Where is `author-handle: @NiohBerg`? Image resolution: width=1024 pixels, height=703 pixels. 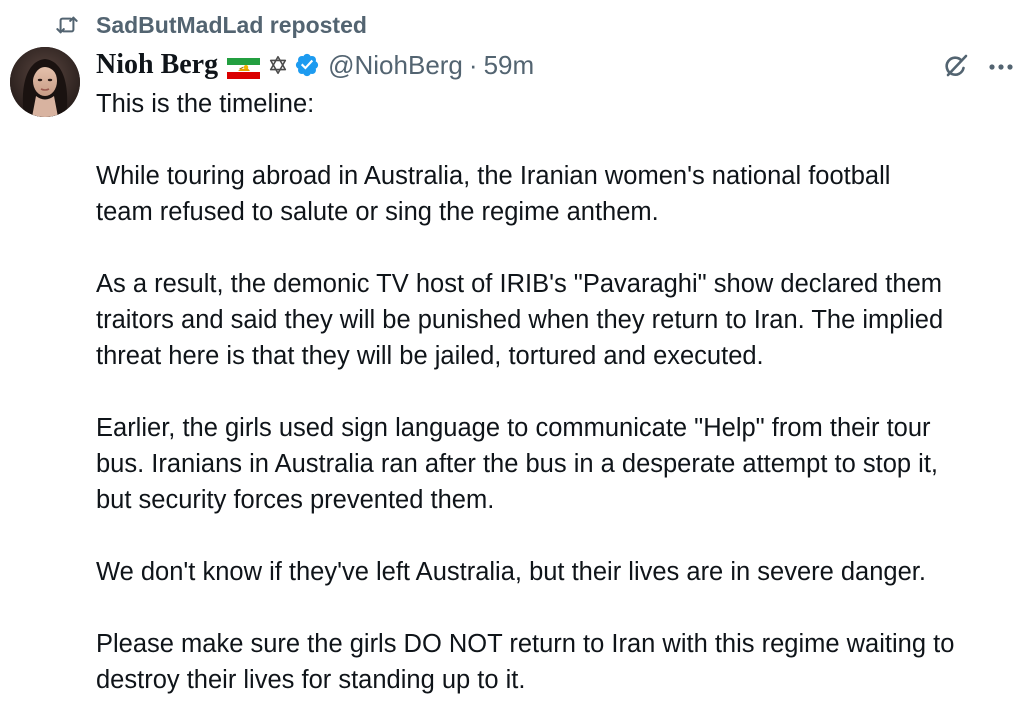
author-handle: @NiohBerg is located at coordinates (395, 65).